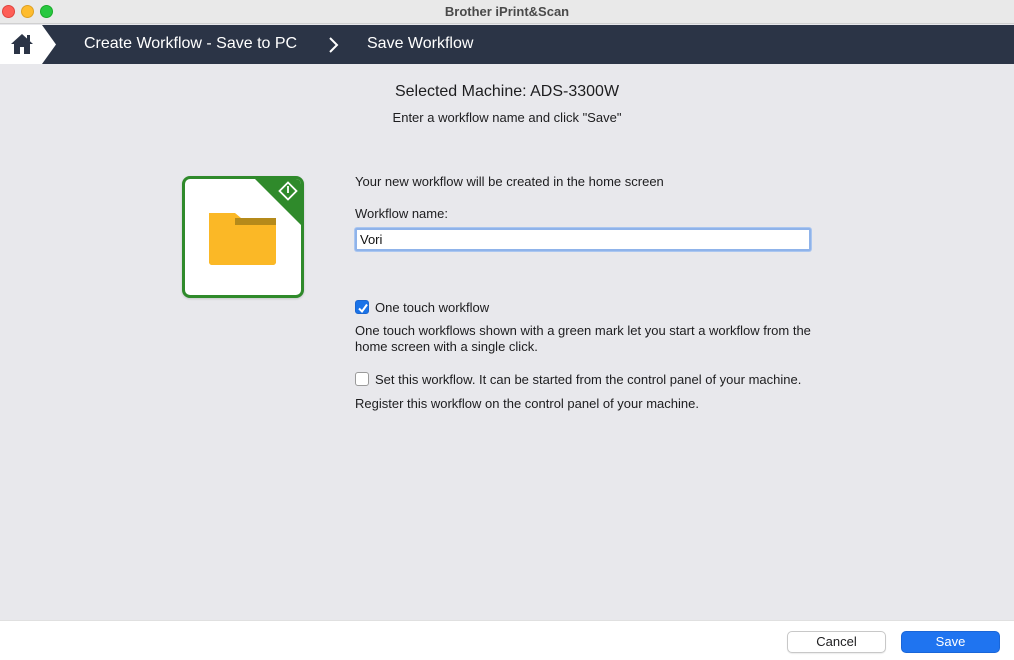  Describe the element at coordinates (334, 45) in the screenshot. I see `chevron-right-icon` at that location.